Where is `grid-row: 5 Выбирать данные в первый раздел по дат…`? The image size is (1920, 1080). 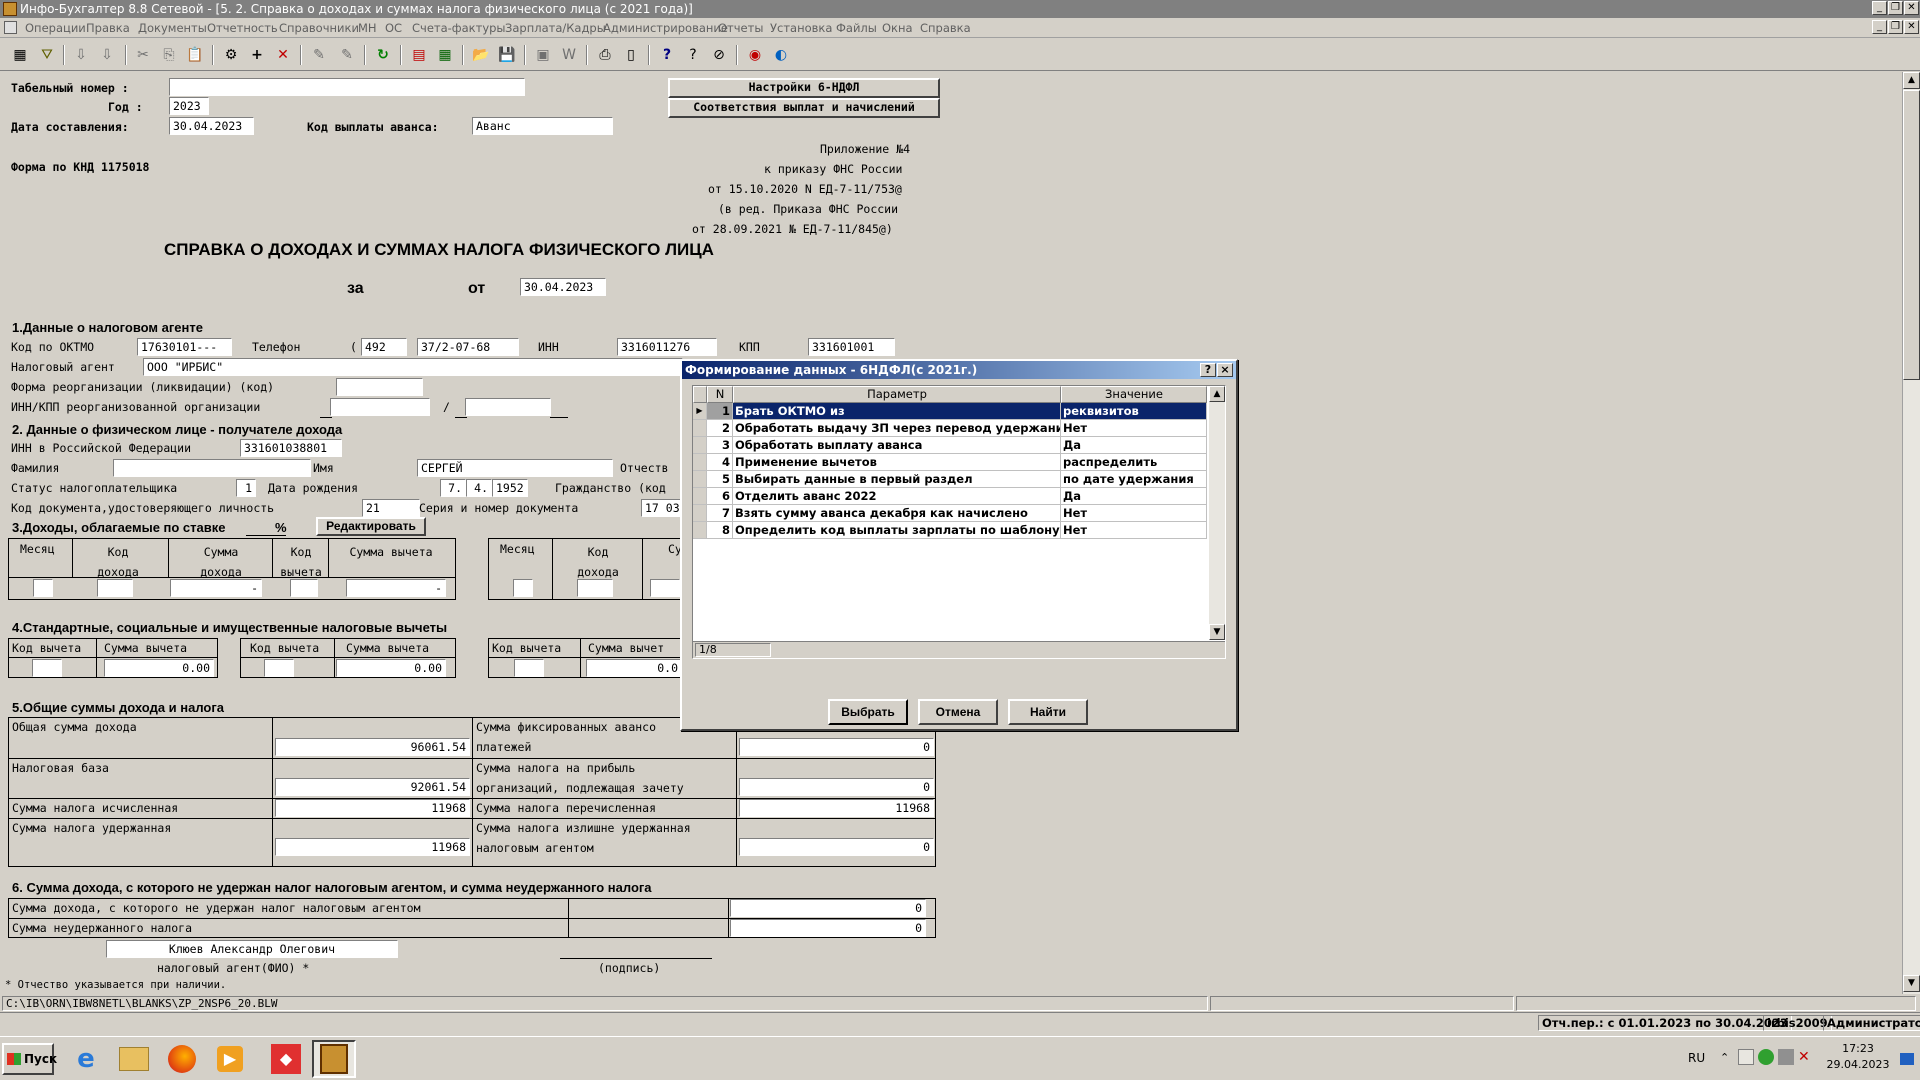 grid-row: 5 Выбирать данные в первый раздел по дат… is located at coordinates (950, 479).